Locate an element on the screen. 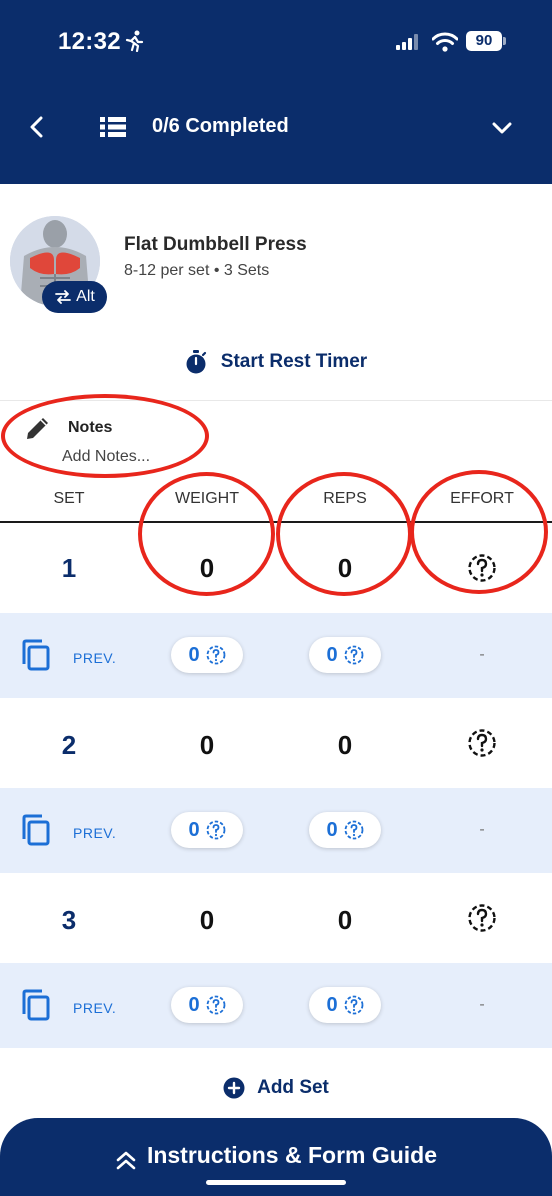  running-icon is located at coordinates (134, 41).